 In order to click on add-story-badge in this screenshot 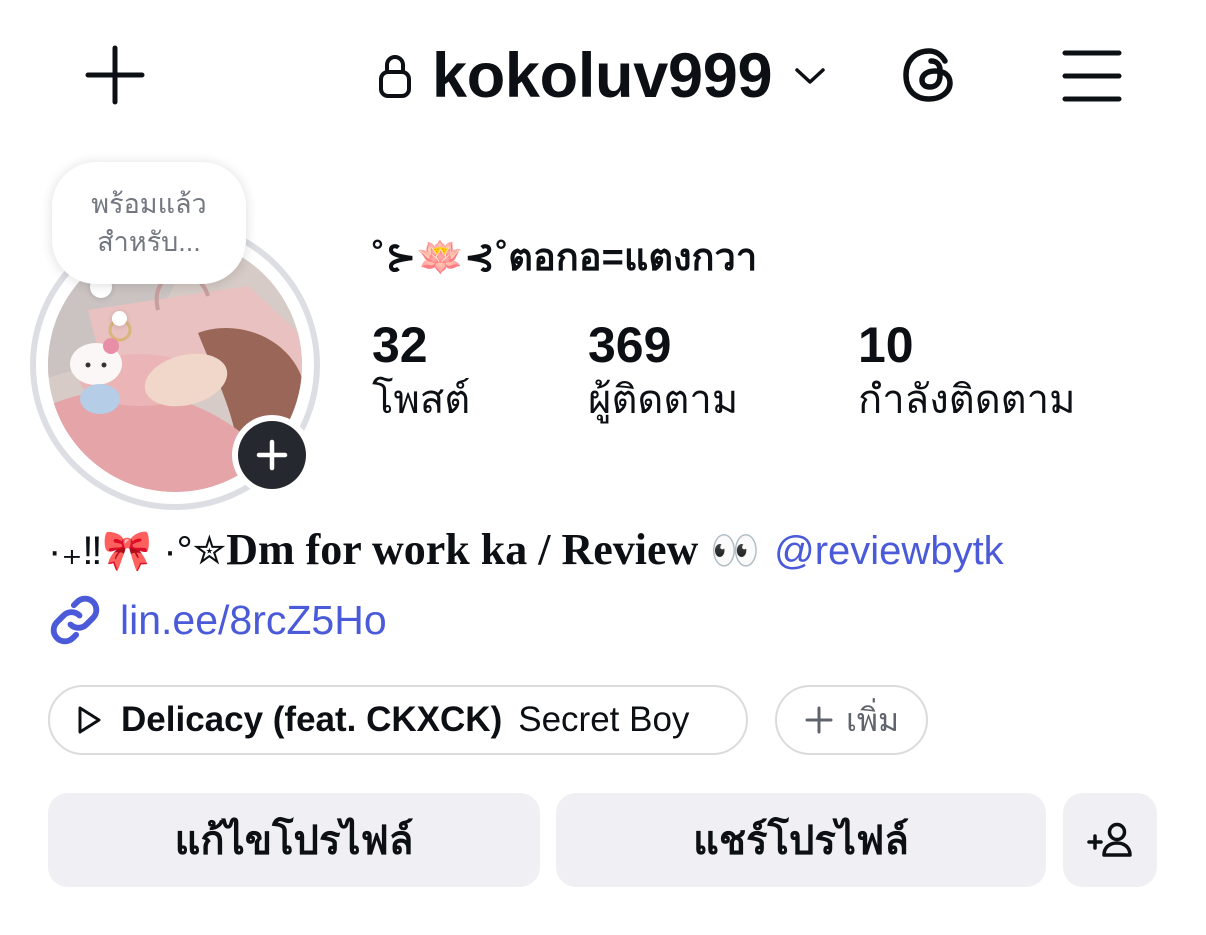, I will do `click(272, 455)`.